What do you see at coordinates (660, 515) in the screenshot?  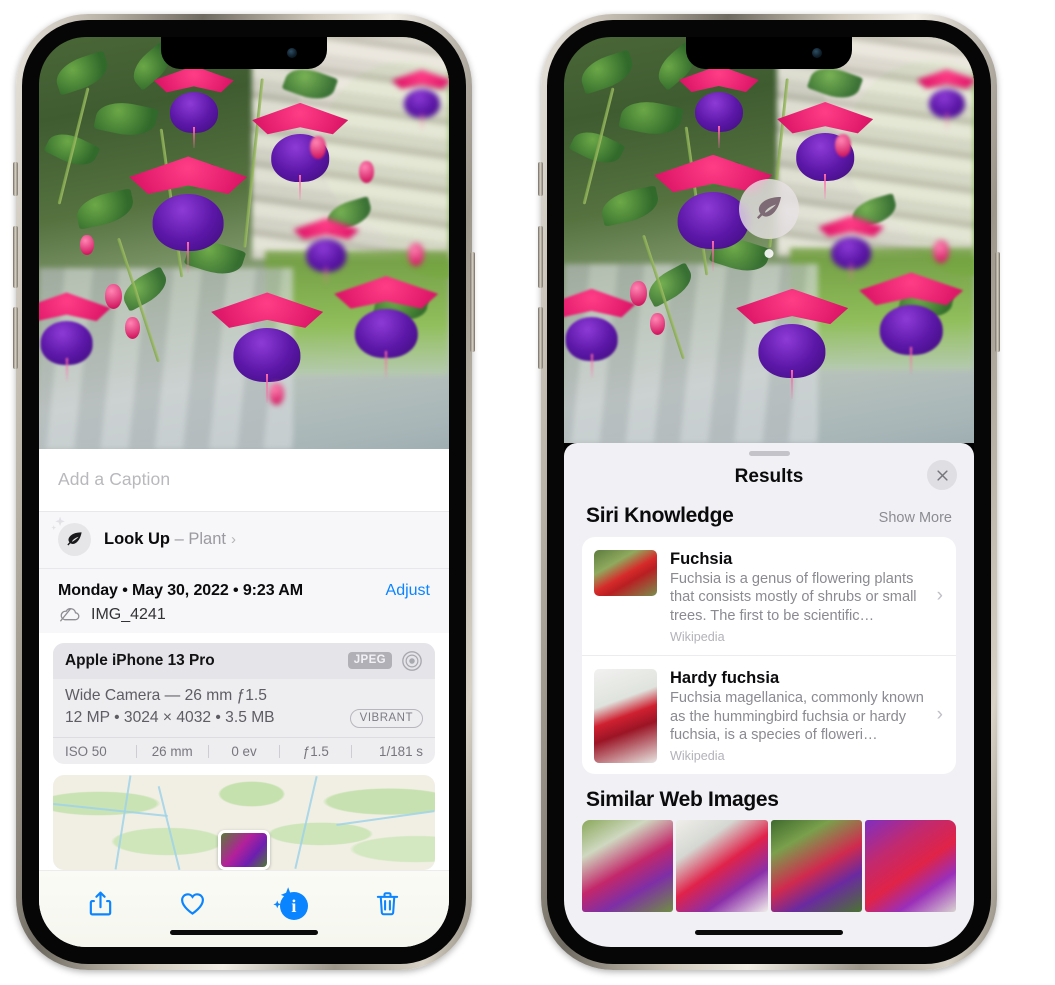 I see `section-title: Siri Knowledge` at bounding box center [660, 515].